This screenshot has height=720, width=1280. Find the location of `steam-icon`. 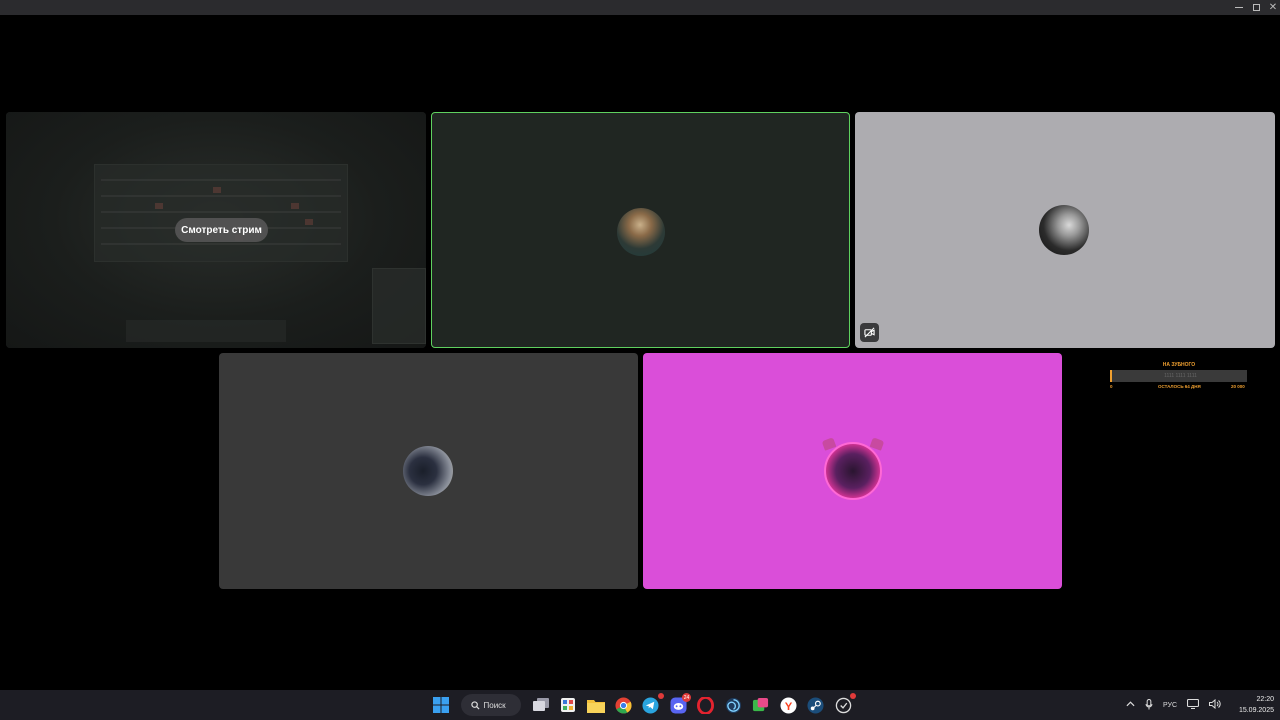

steam-icon is located at coordinates (816, 705).